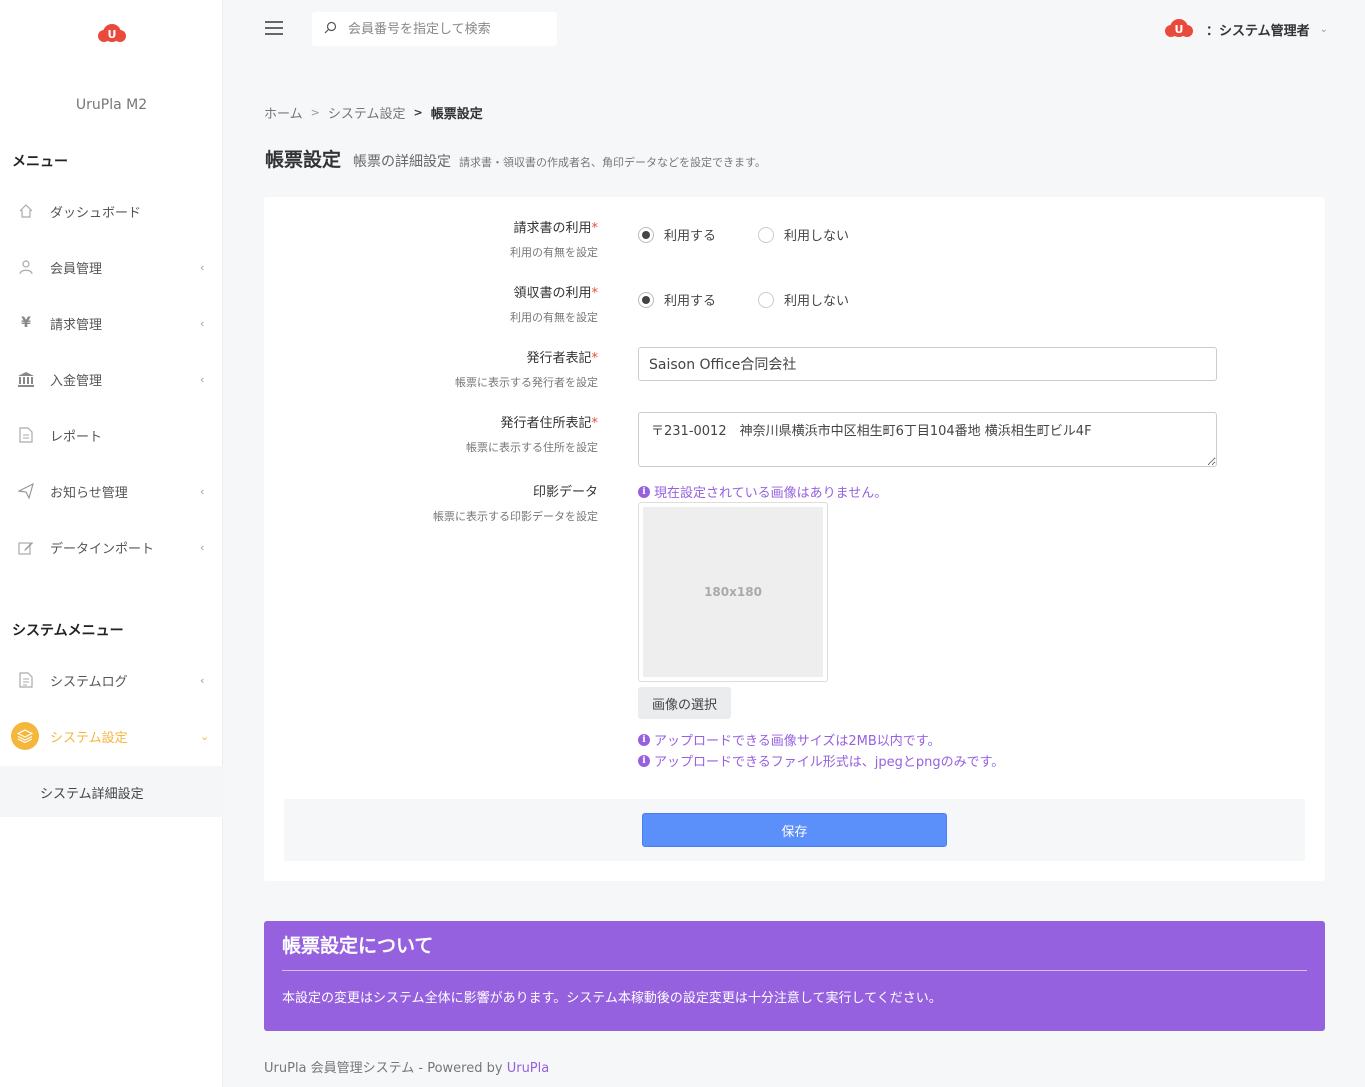 This screenshot has width=1365, height=1087. I want to click on search-icon, so click(330, 29).